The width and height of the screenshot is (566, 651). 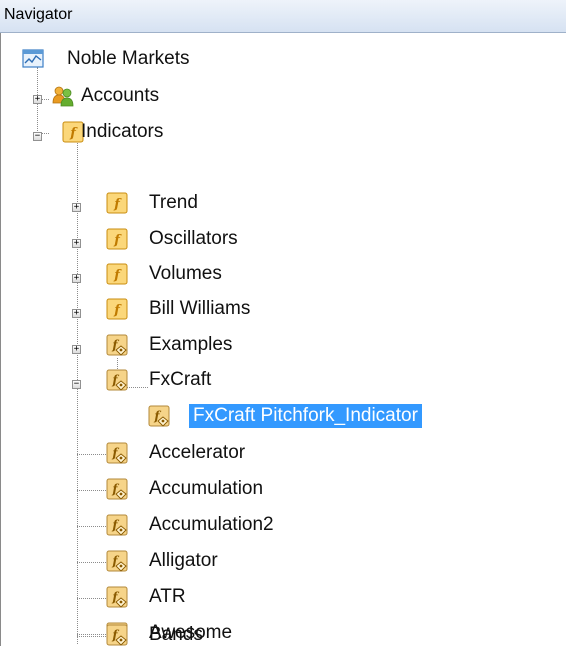 I want to click on tree-node-label: Accelerator, so click(x=197, y=452).